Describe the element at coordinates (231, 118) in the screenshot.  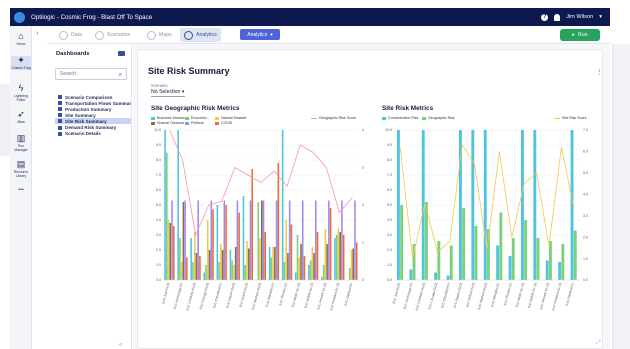
I see `legend-entry: Natural Disaster` at that location.